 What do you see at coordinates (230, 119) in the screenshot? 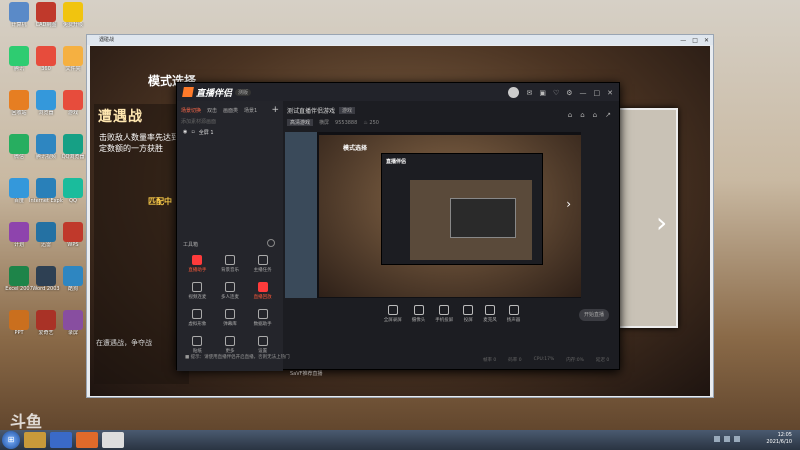
I see `add-source-hint: 添加素材源画面` at bounding box center [230, 119].